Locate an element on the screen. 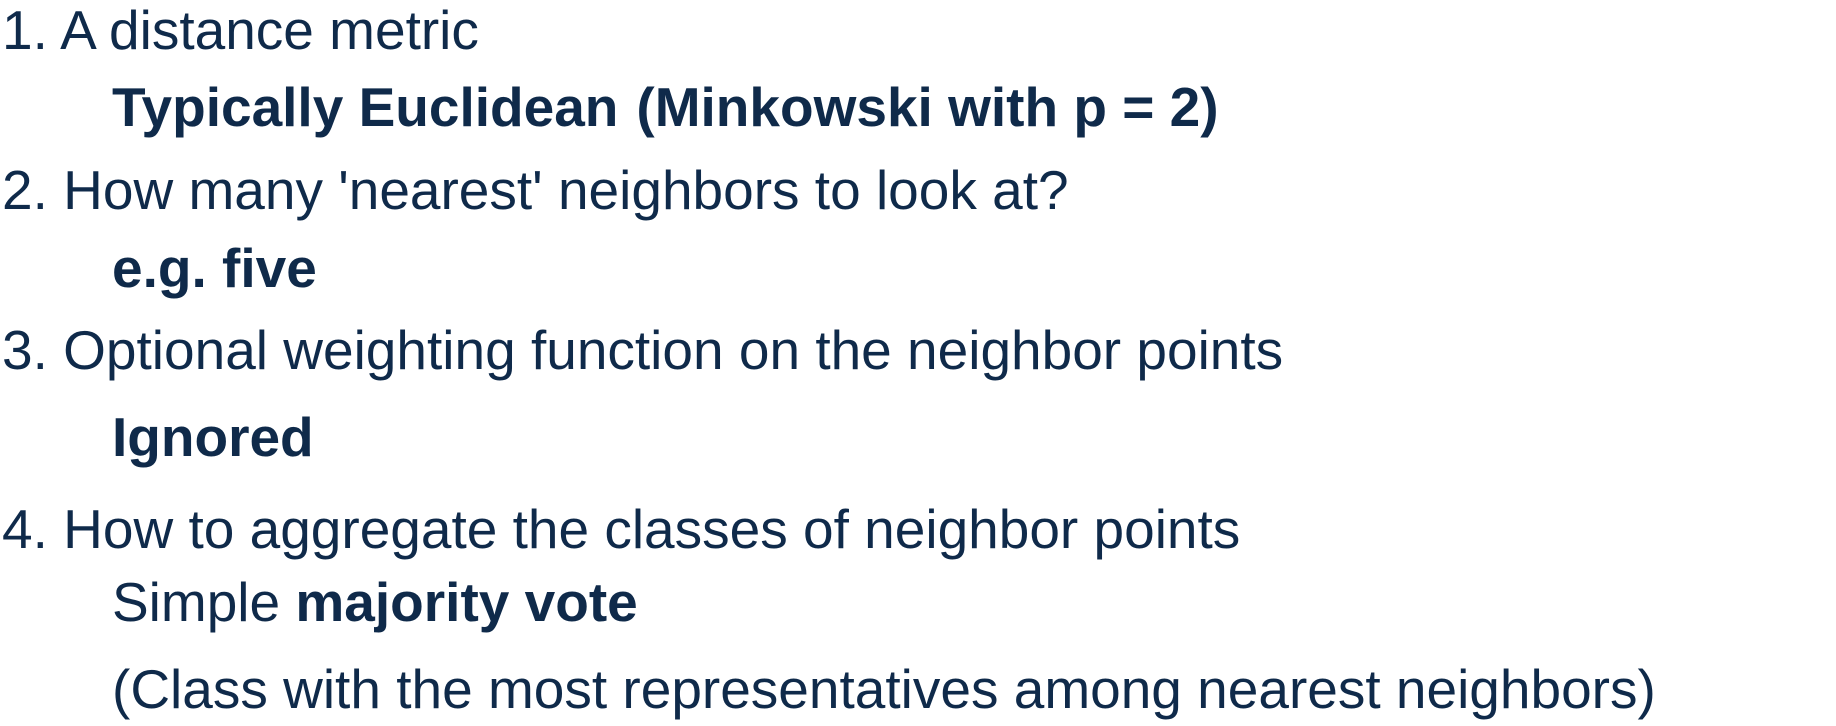 The height and width of the screenshot is (726, 1836). item-2-detail: e.g. five is located at coordinates (214, 268).